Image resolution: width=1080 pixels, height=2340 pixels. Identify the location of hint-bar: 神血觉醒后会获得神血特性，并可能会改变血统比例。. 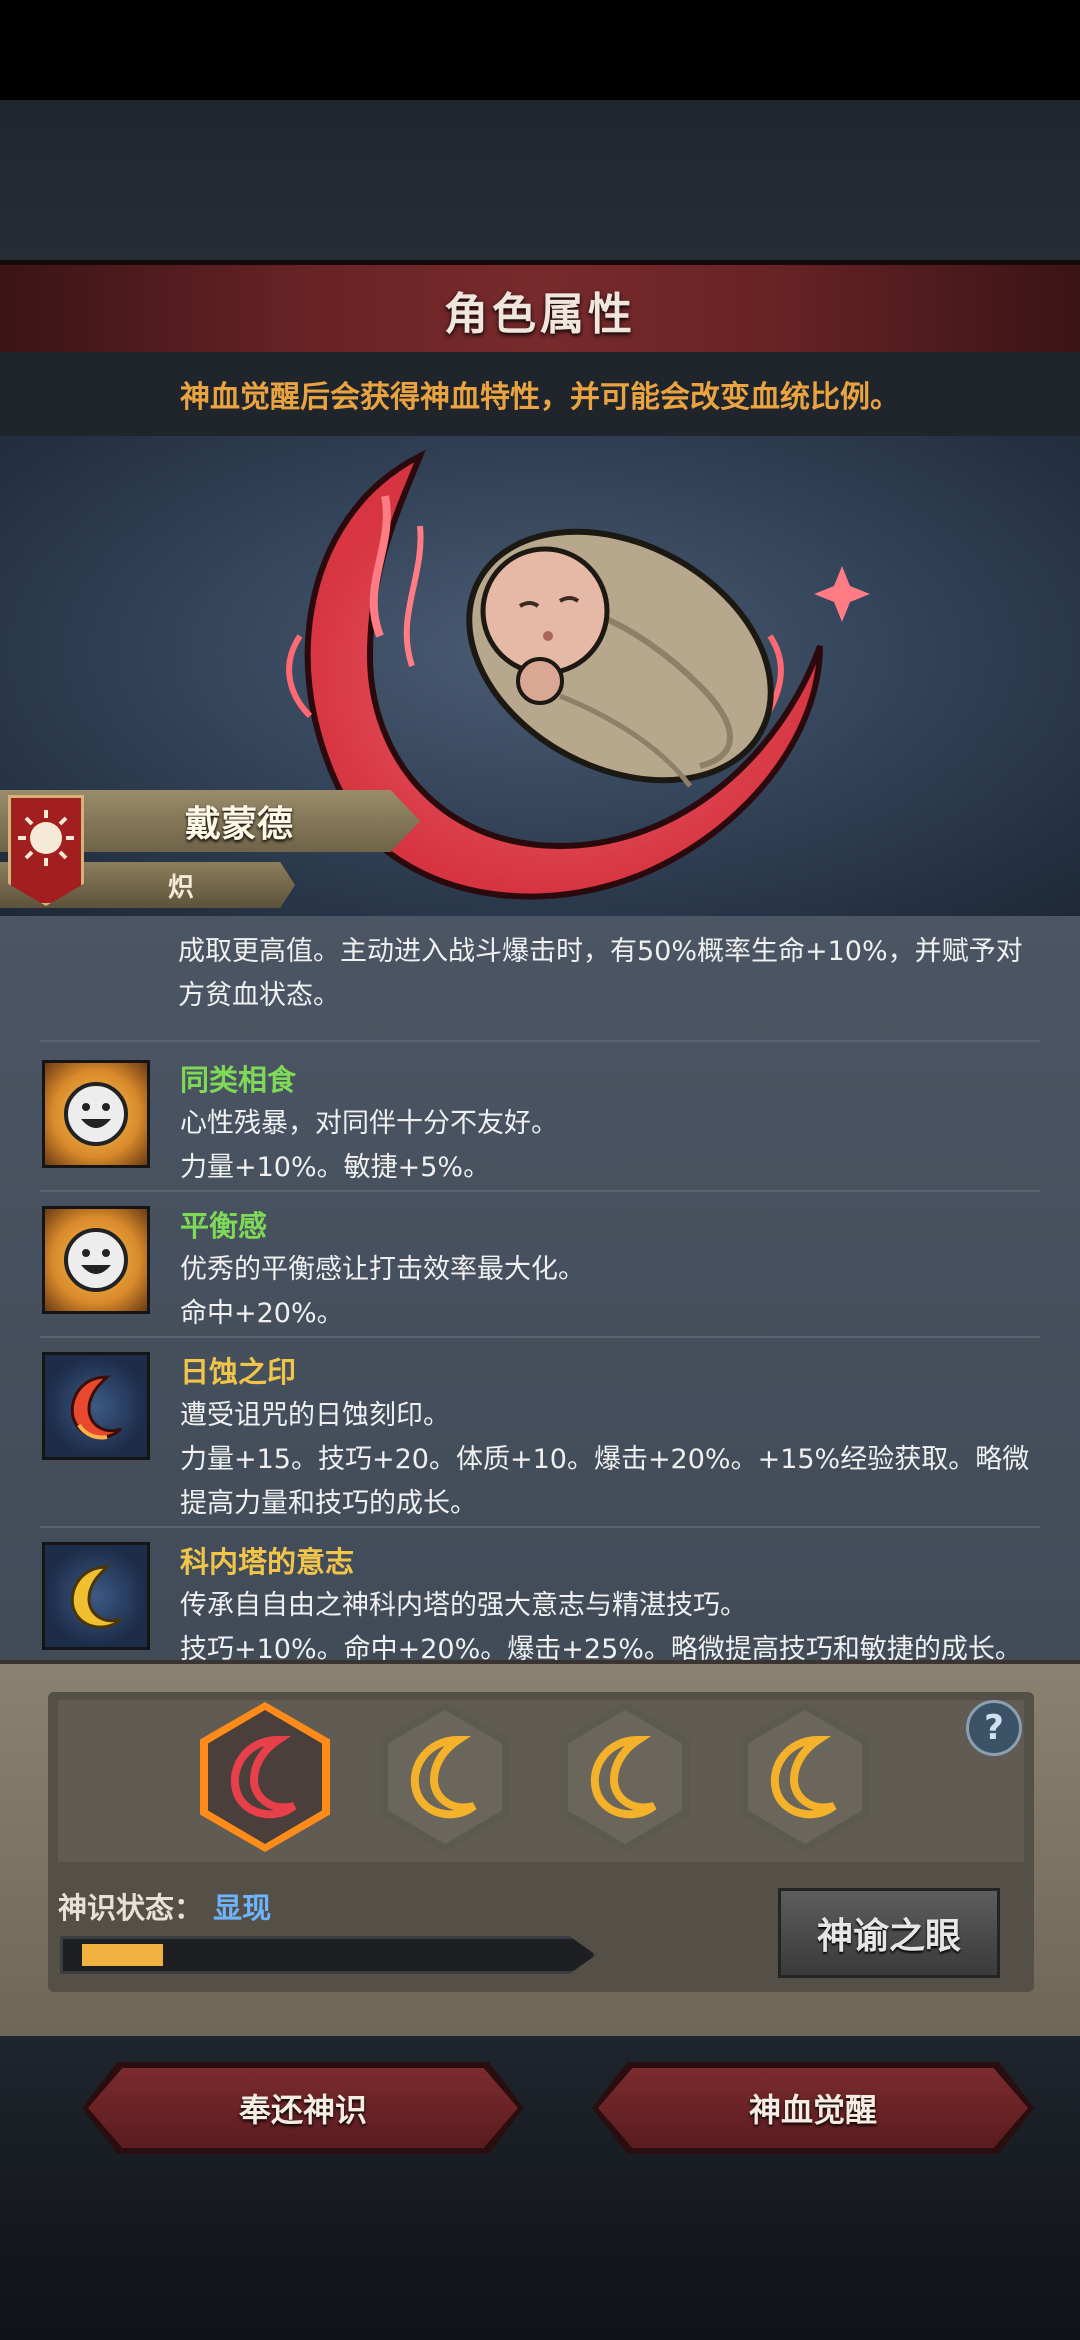
(540, 394).